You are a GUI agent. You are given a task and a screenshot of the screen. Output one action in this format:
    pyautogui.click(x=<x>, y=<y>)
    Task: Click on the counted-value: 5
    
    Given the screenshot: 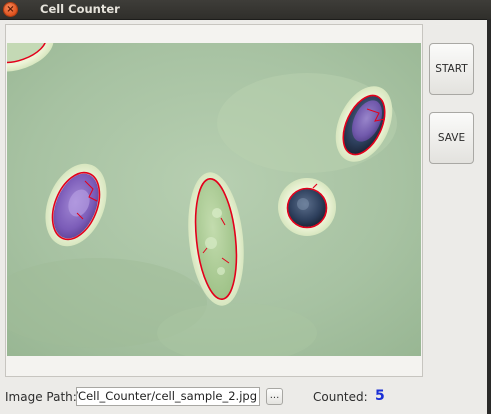 What is the action you would take?
    pyautogui.click(x=380, y=396)
    